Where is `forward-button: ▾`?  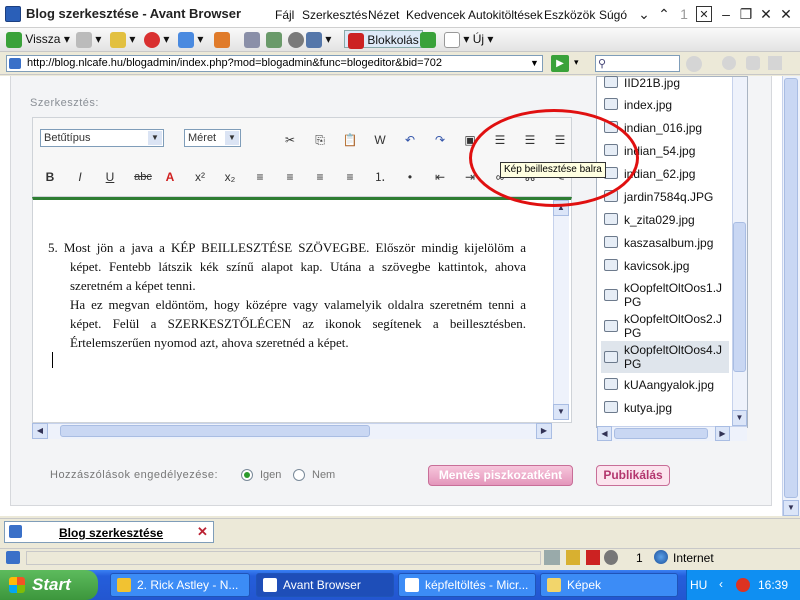 forward-button: ▾ is located at coordinates (88, 39).